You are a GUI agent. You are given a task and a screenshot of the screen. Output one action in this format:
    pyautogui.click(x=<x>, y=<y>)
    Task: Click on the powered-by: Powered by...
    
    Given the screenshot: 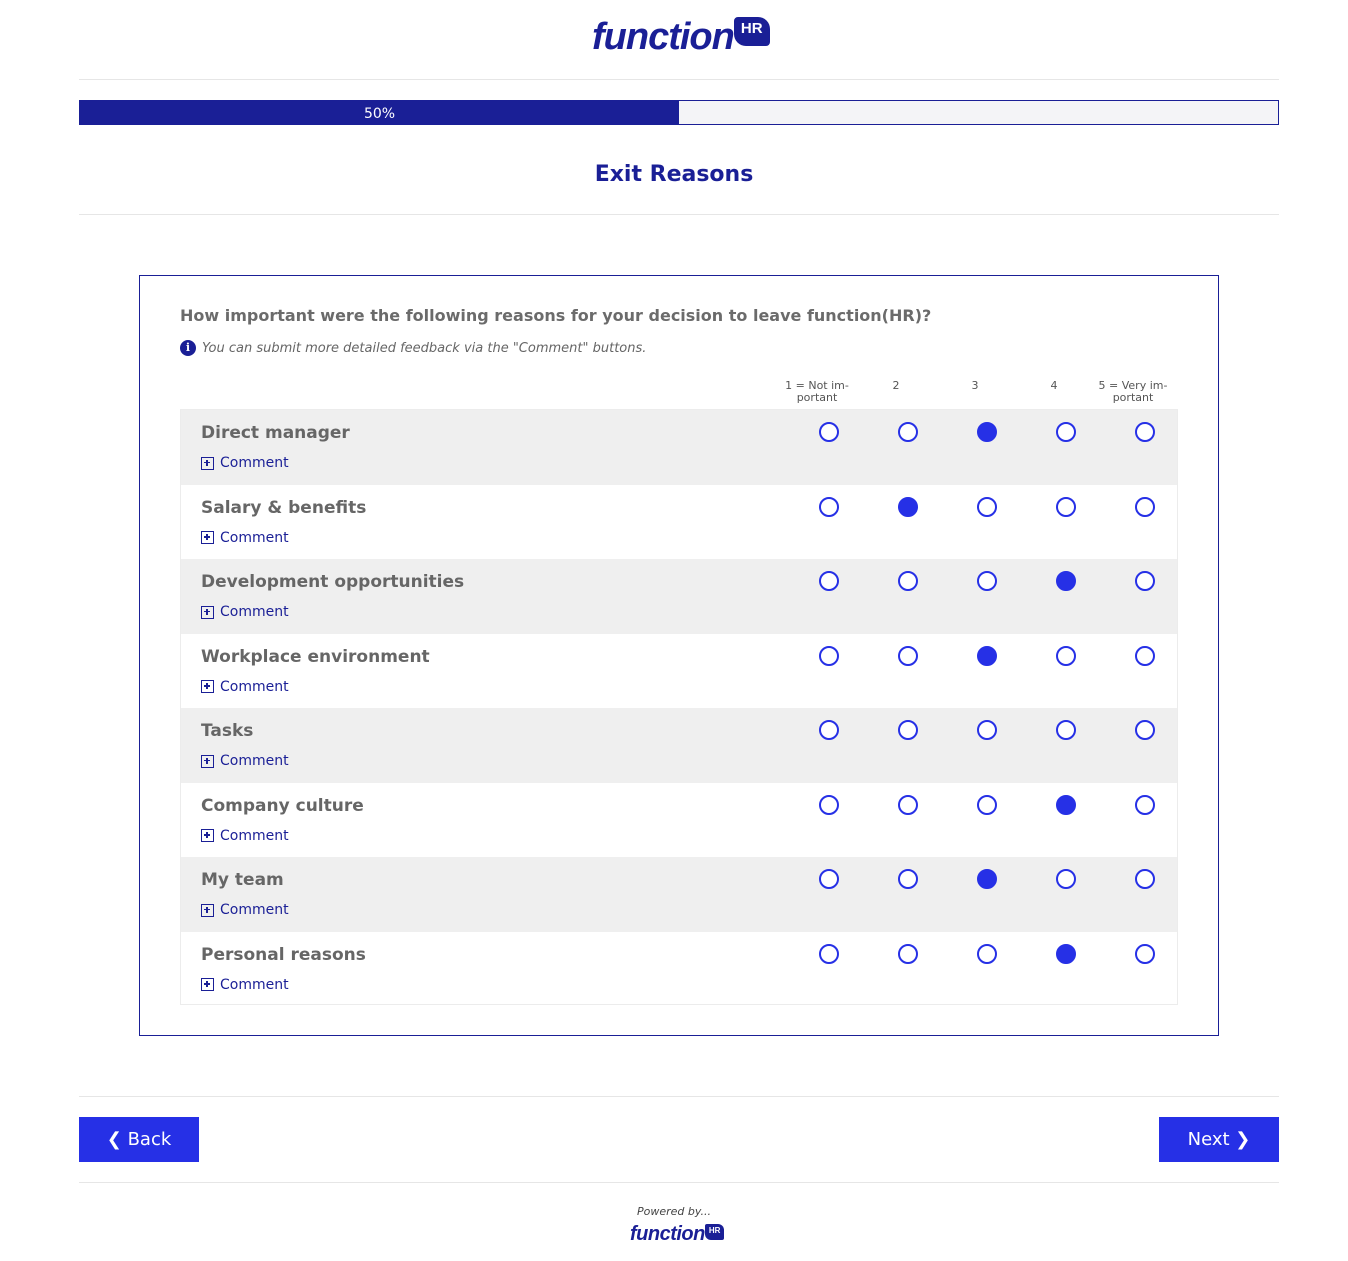 What is the action you would take?
    pyautogui.click(x=674, y=1211)
    